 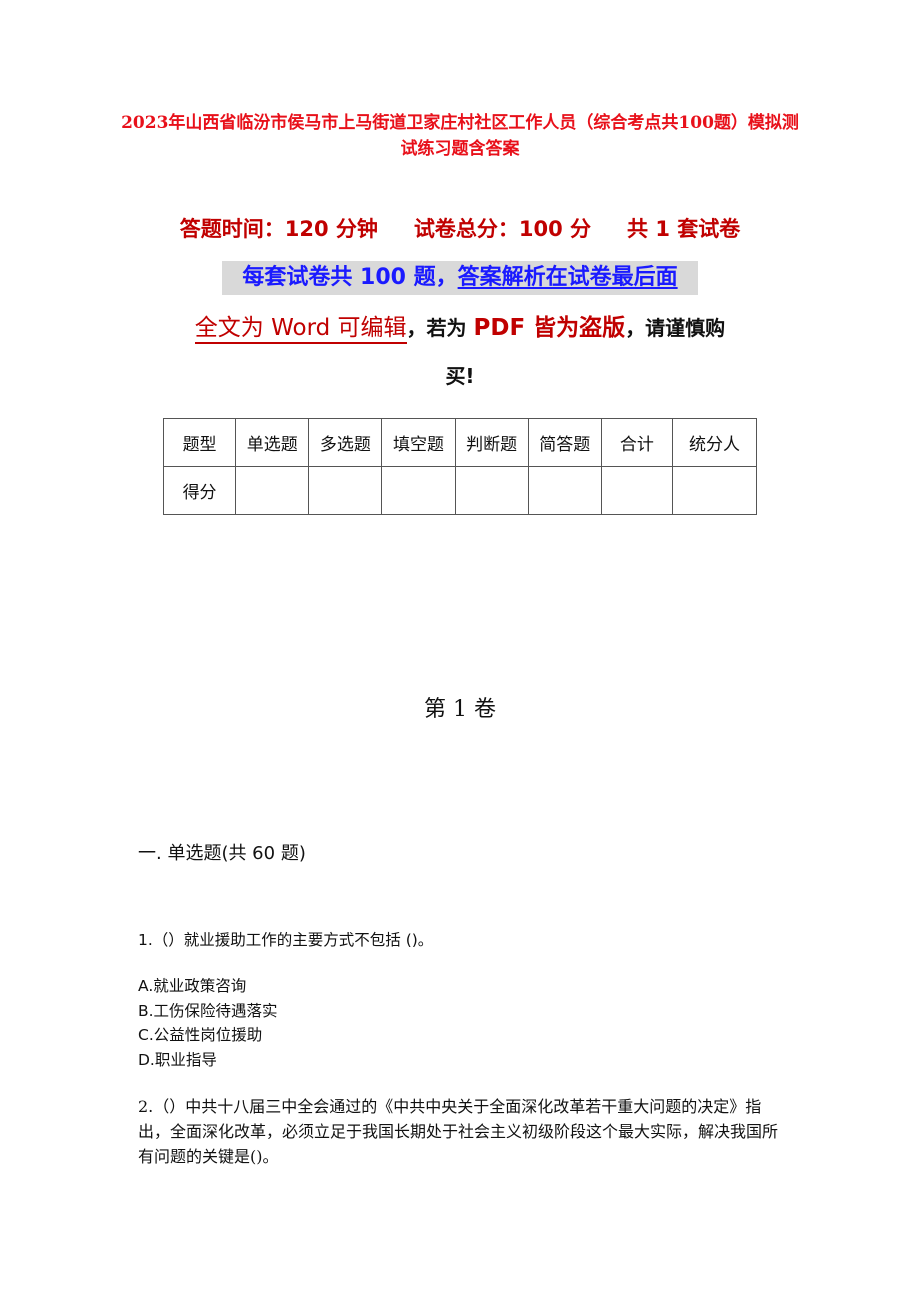 What do you see at coordinates (208, 1023) in the screenshot?
I see `question-1-options: A.就业政策咨询 B.工伤保险待遇落实 C.公益性岗位援助 D.职业指导` at bounding box center [208, 1023].